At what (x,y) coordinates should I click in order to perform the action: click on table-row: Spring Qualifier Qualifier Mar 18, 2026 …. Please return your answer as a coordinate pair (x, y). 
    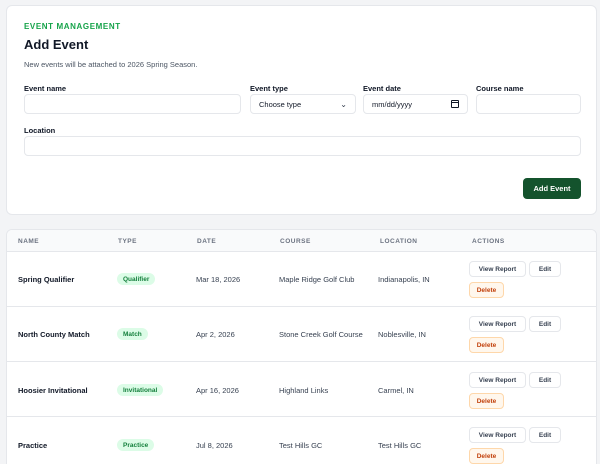
    Looking at the image, I should click on (301, 279).